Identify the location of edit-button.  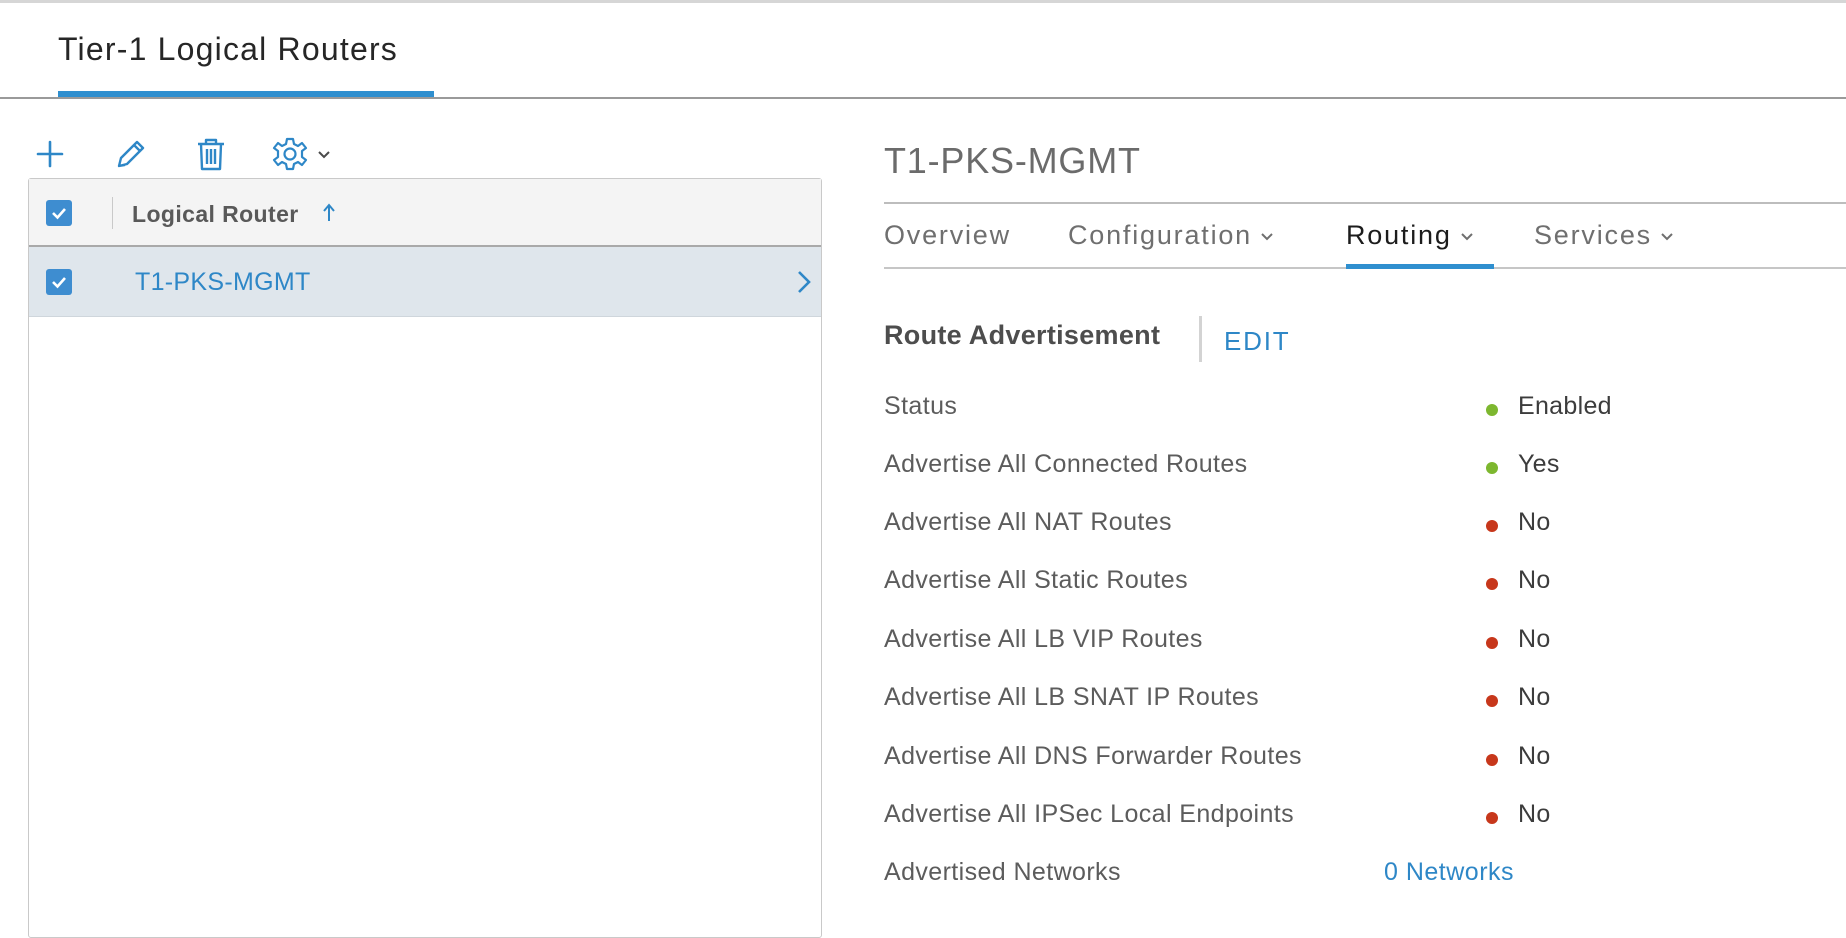
(130, 154).